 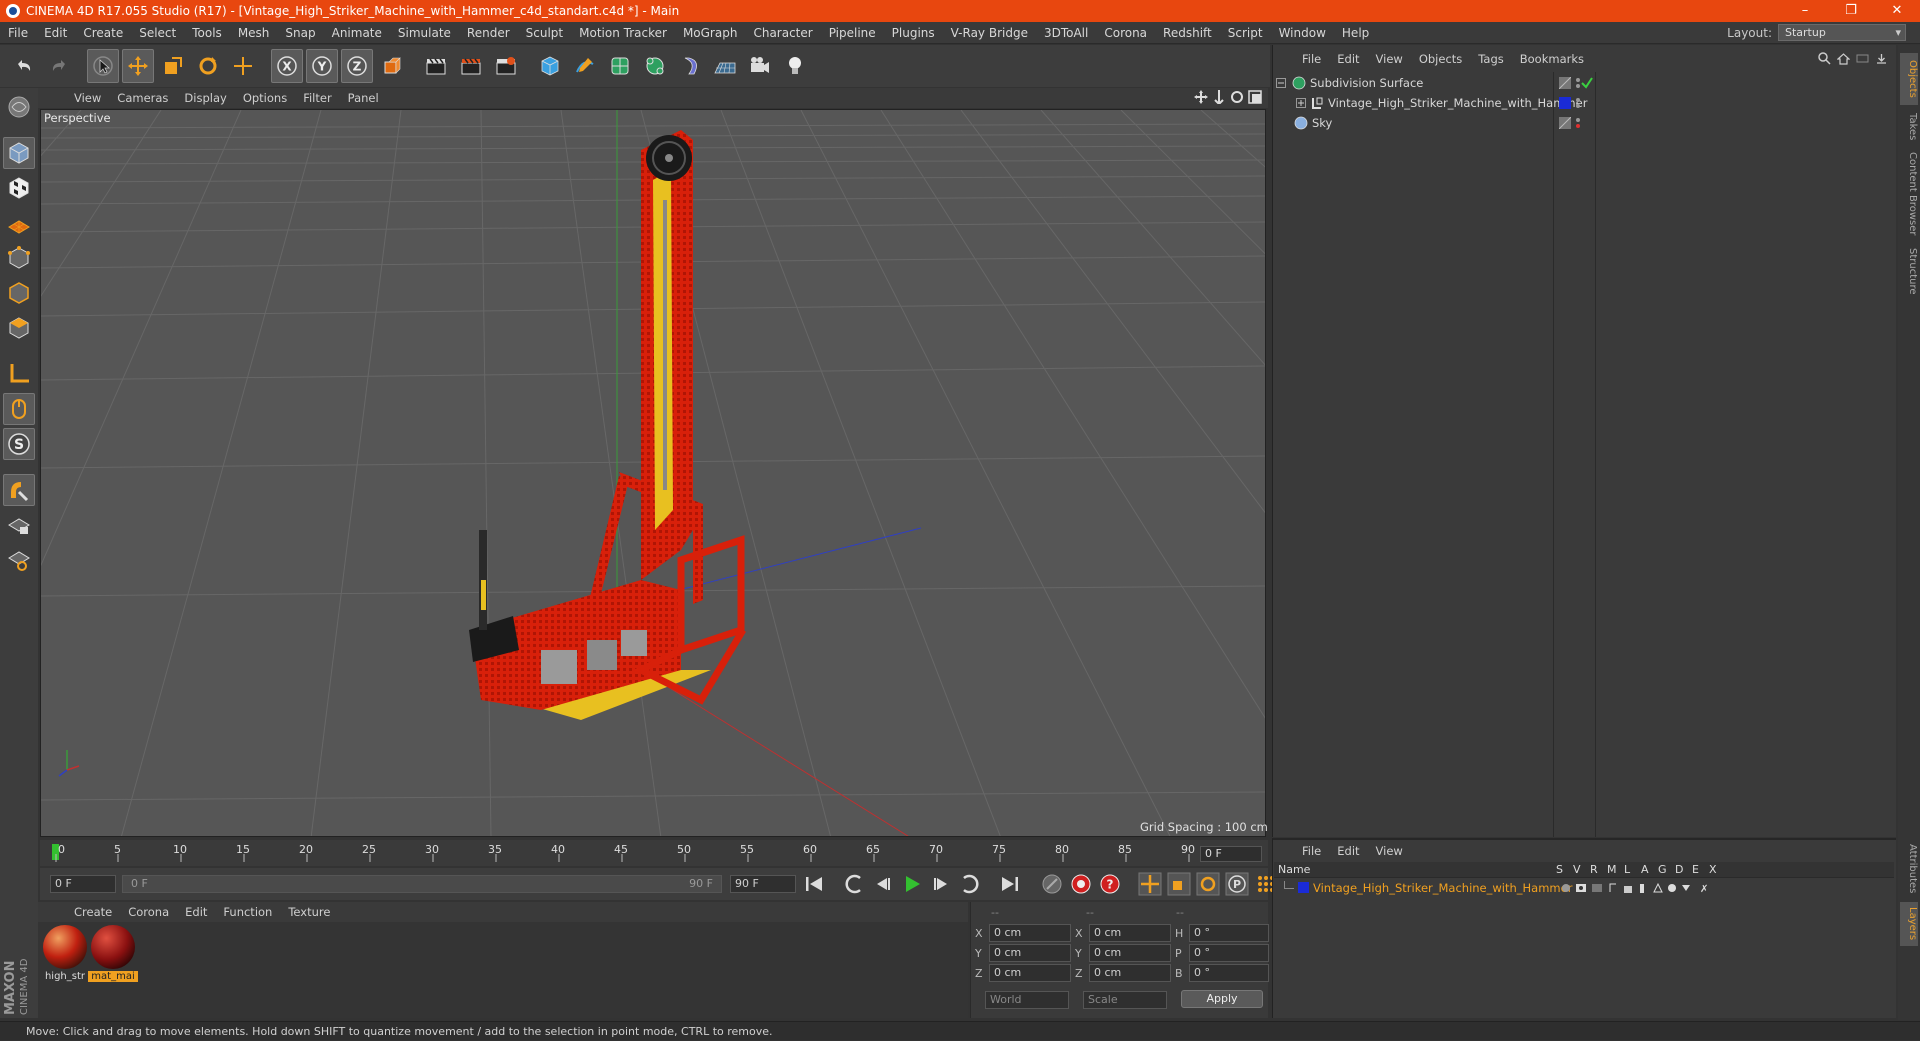 What do you see at coordinates (1662, 869) in the screenshot?
I see `column-generators: G` at bounding box center [1662, 869].